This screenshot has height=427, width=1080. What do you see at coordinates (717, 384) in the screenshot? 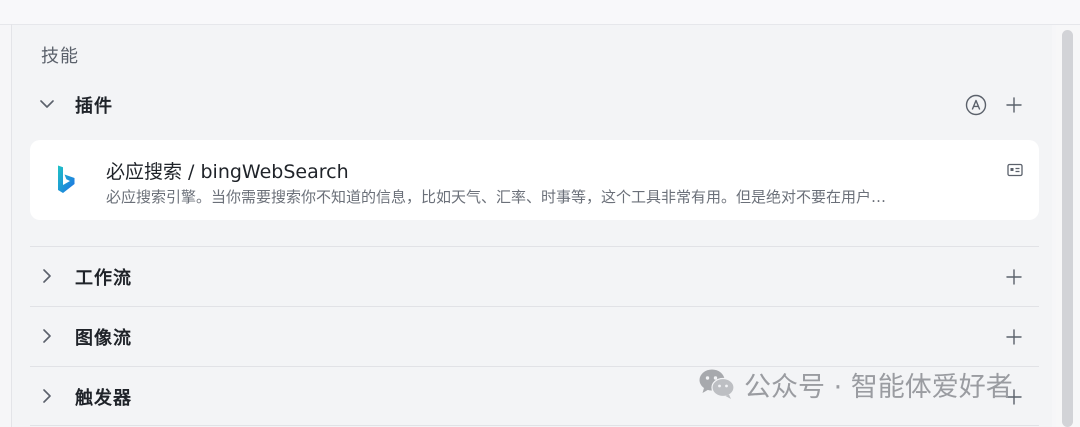
I see `wechat-icon` at bounding box center [717, 384].